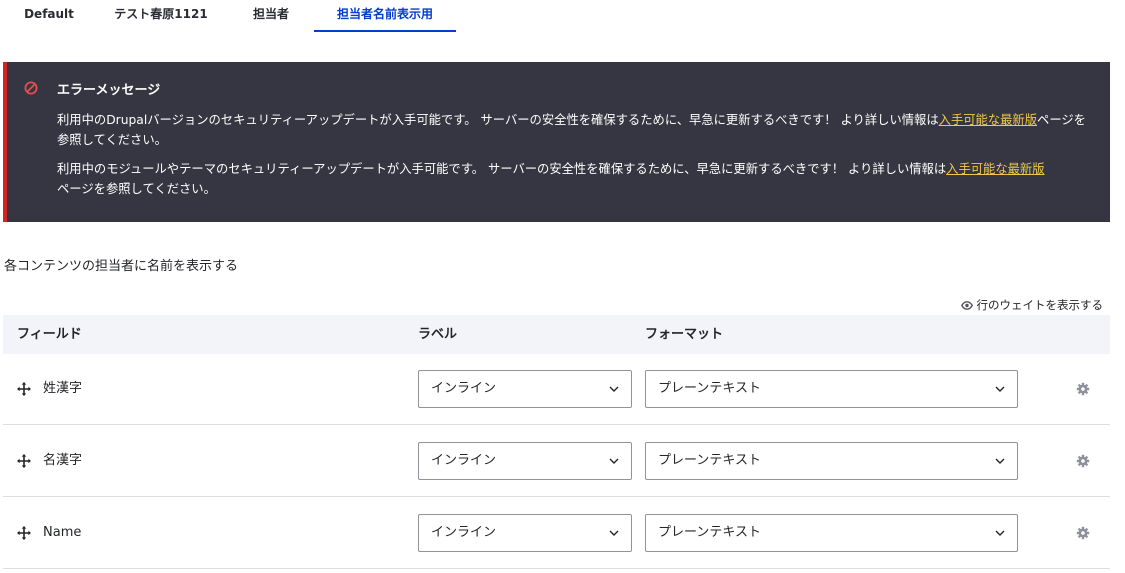  I want to click on table-row: 姓漢字 インライン プレーンテキスト, so click(556, 389).